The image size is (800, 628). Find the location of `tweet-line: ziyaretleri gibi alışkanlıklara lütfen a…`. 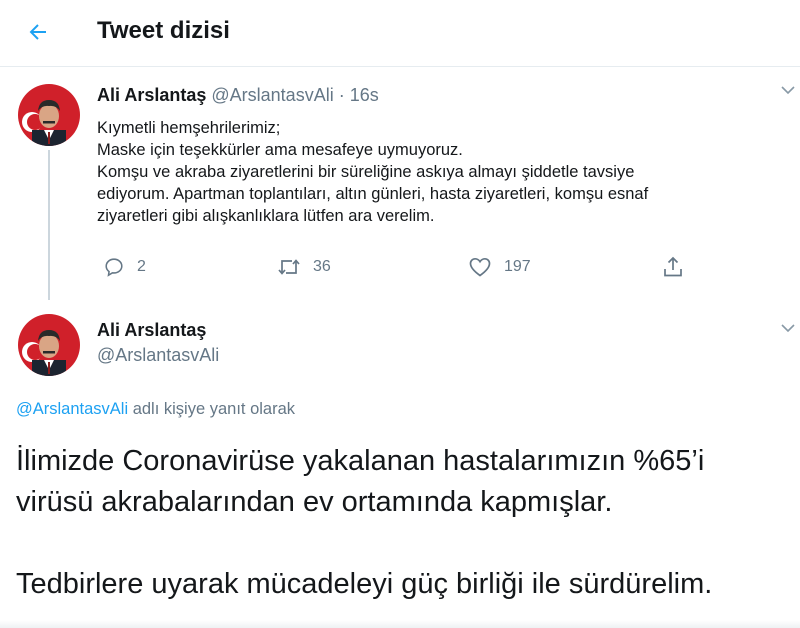

tweet-line: ziyaretleri gibi alışkanlıklara lütfen a… is located at coordinates (266, 216).